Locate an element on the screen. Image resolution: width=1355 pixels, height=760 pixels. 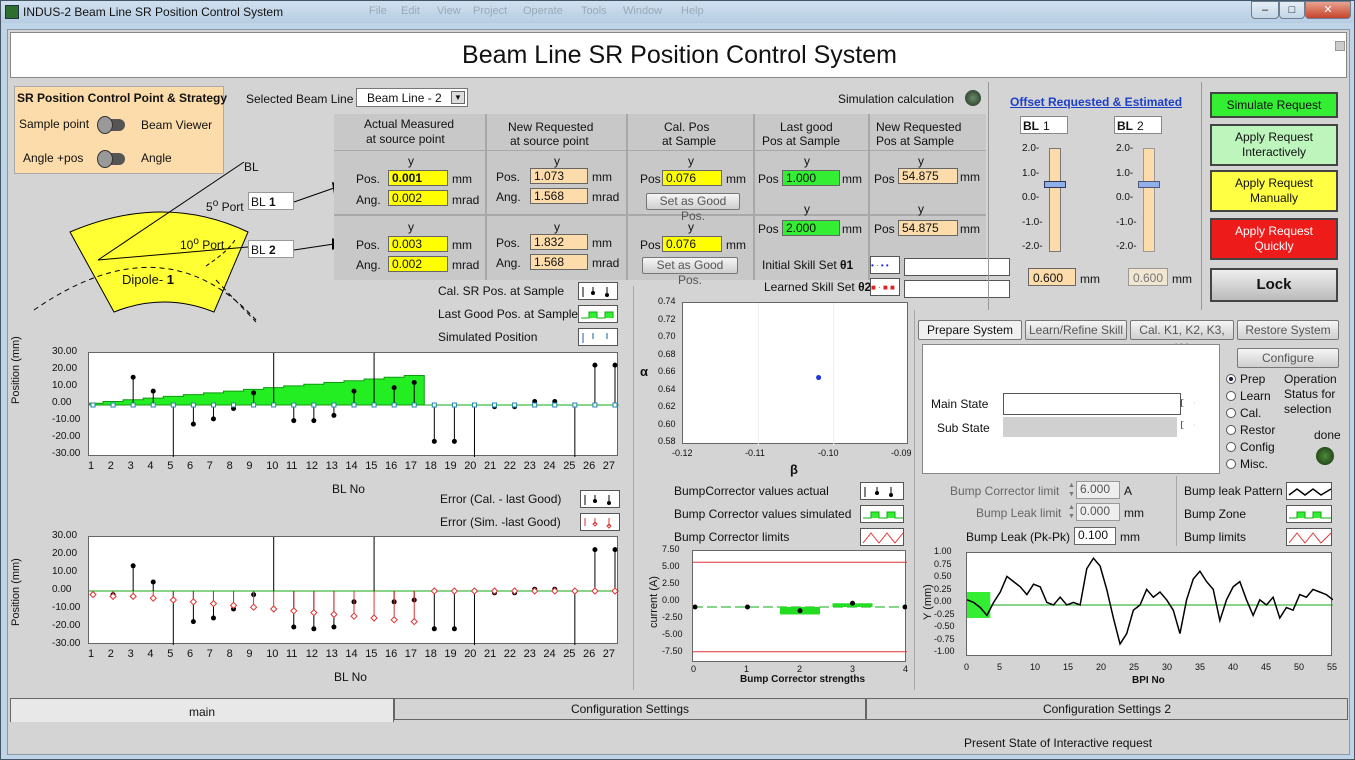
port5-text: Port is located at coordinates (231, 207).